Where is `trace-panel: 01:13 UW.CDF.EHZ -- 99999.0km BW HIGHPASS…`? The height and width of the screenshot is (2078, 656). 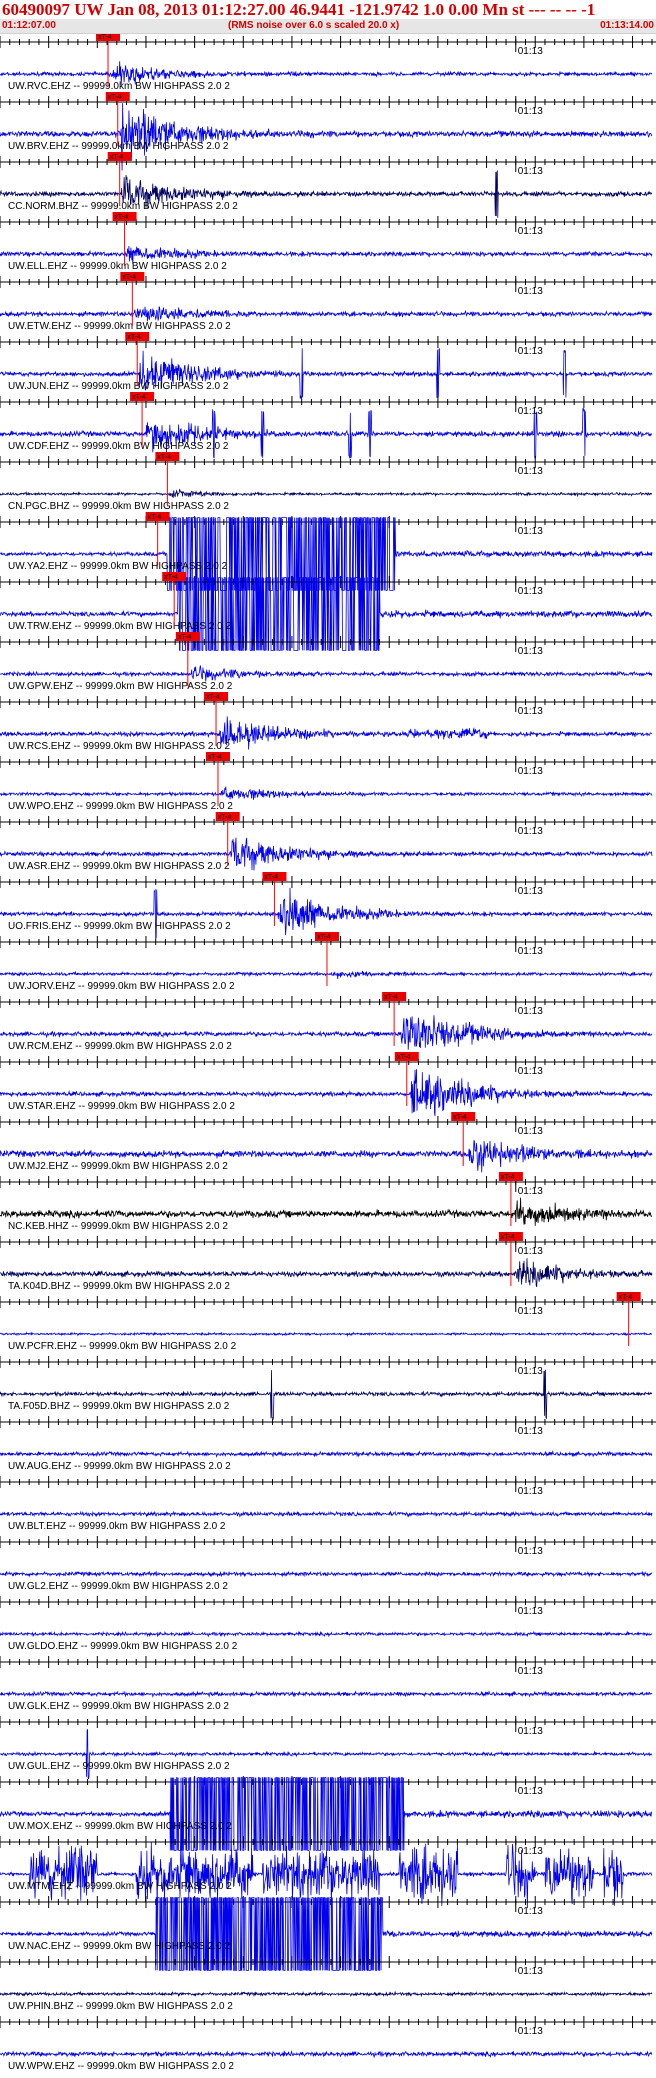
trace-panel: 01:13 UW.CDF.EHZ -- 99999.0km BW HIGHPASS… is located at coordinates (328, 426).